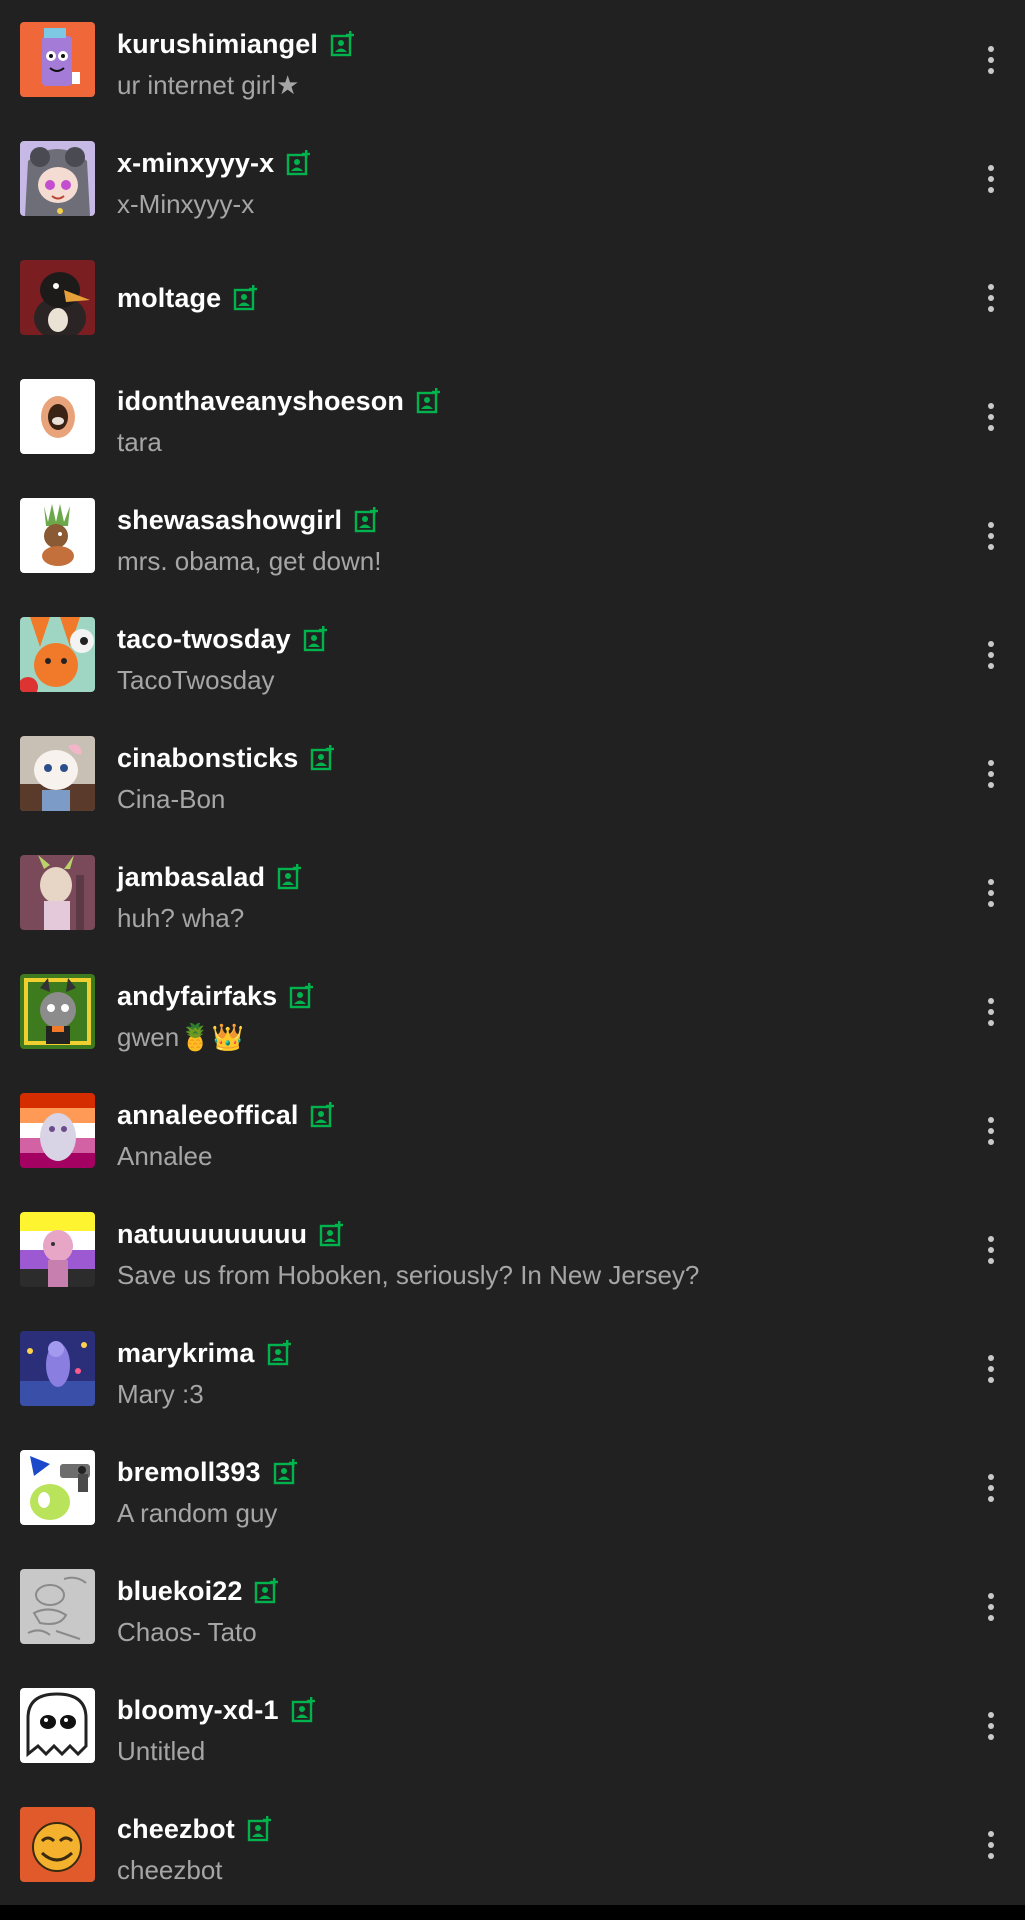 The width and height of the screenshot is (1025, 1920). Describe the element at coordinates (249, 561) in the screenshot. I see `blog-title: mrs. obama, get down!` at that location.